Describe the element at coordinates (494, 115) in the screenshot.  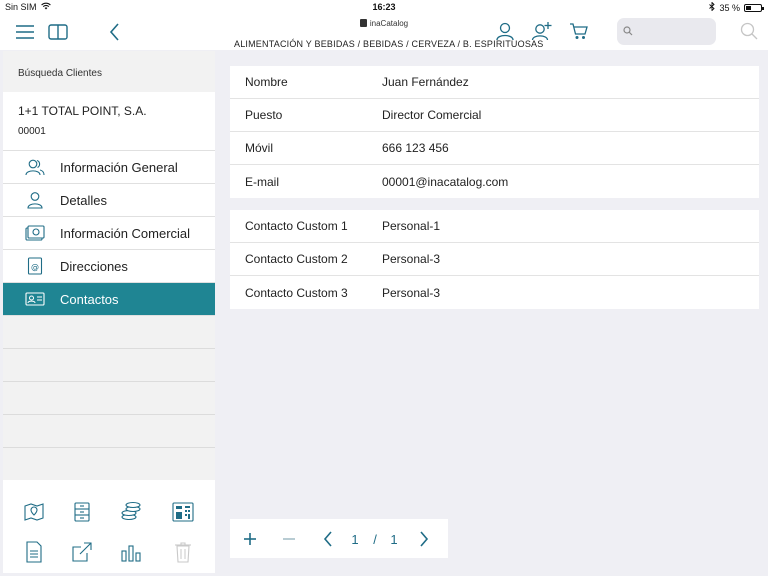
I see `field-row-puesto: Puesto Director Comercial` at that location.